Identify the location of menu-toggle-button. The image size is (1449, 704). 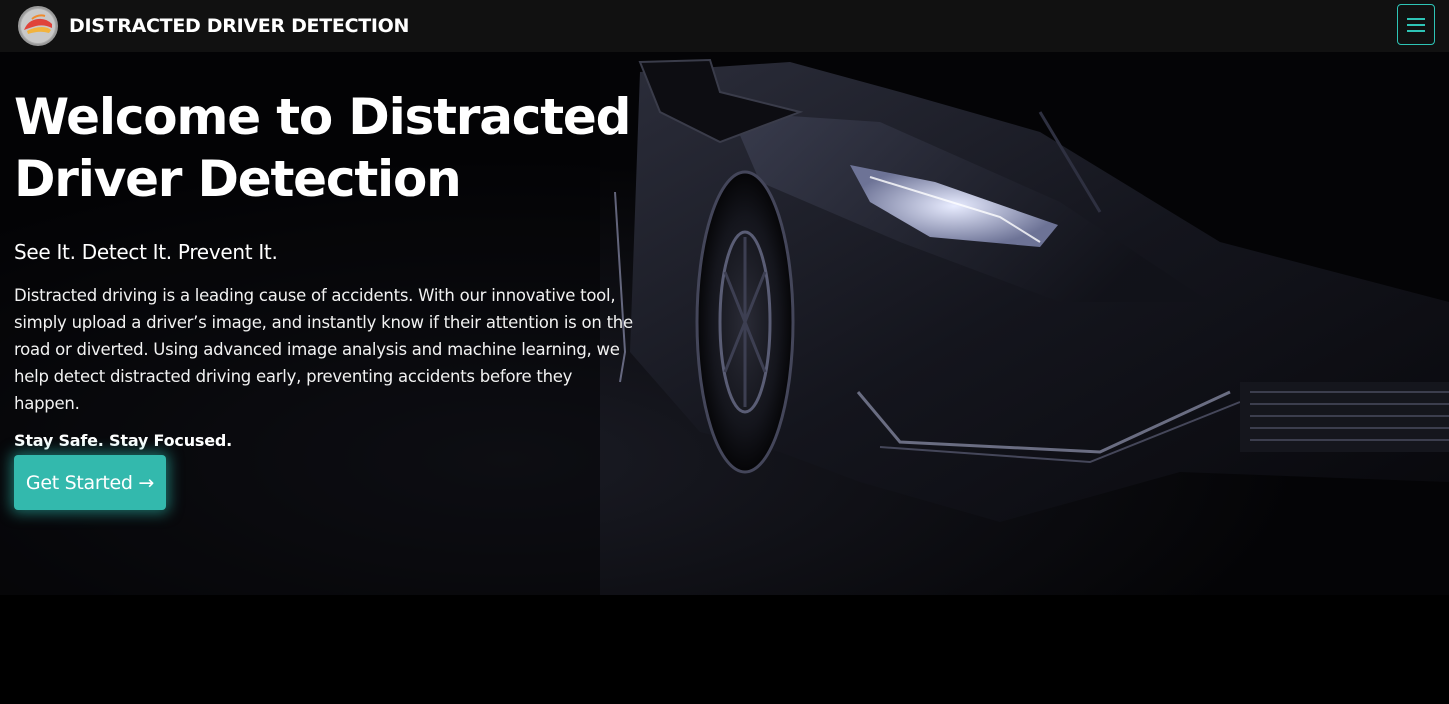
(1416, 24).